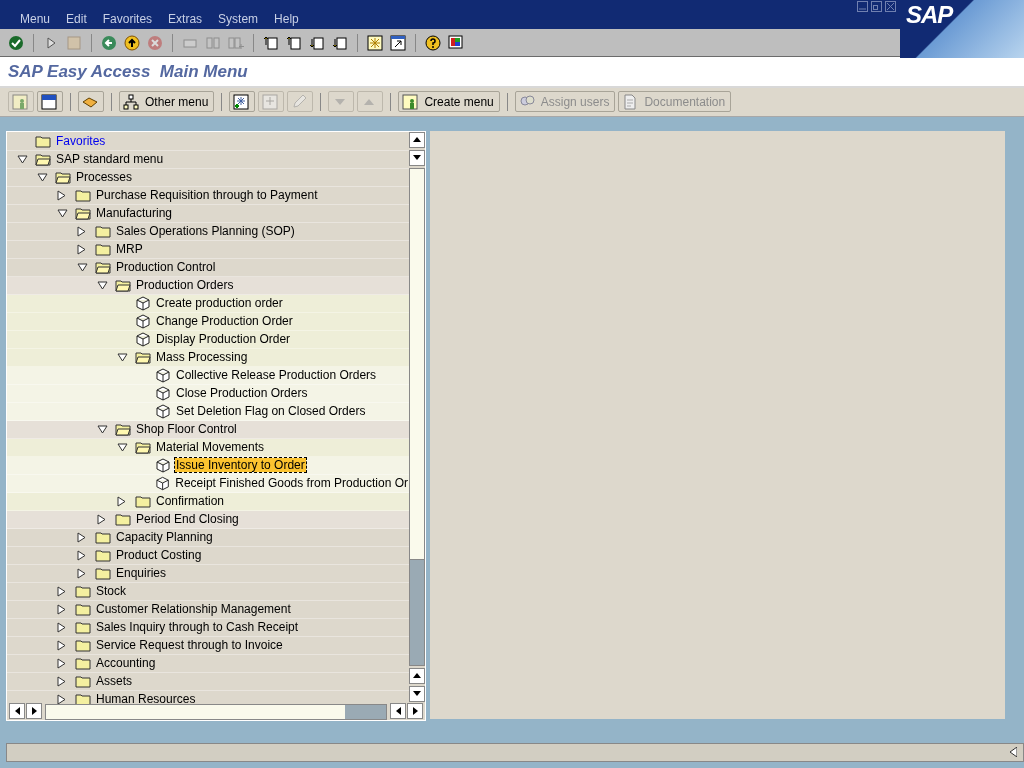  Describe the element at coordinates (159, 555) in the screenshot. I see `tree-item: Product Costing` at that location.